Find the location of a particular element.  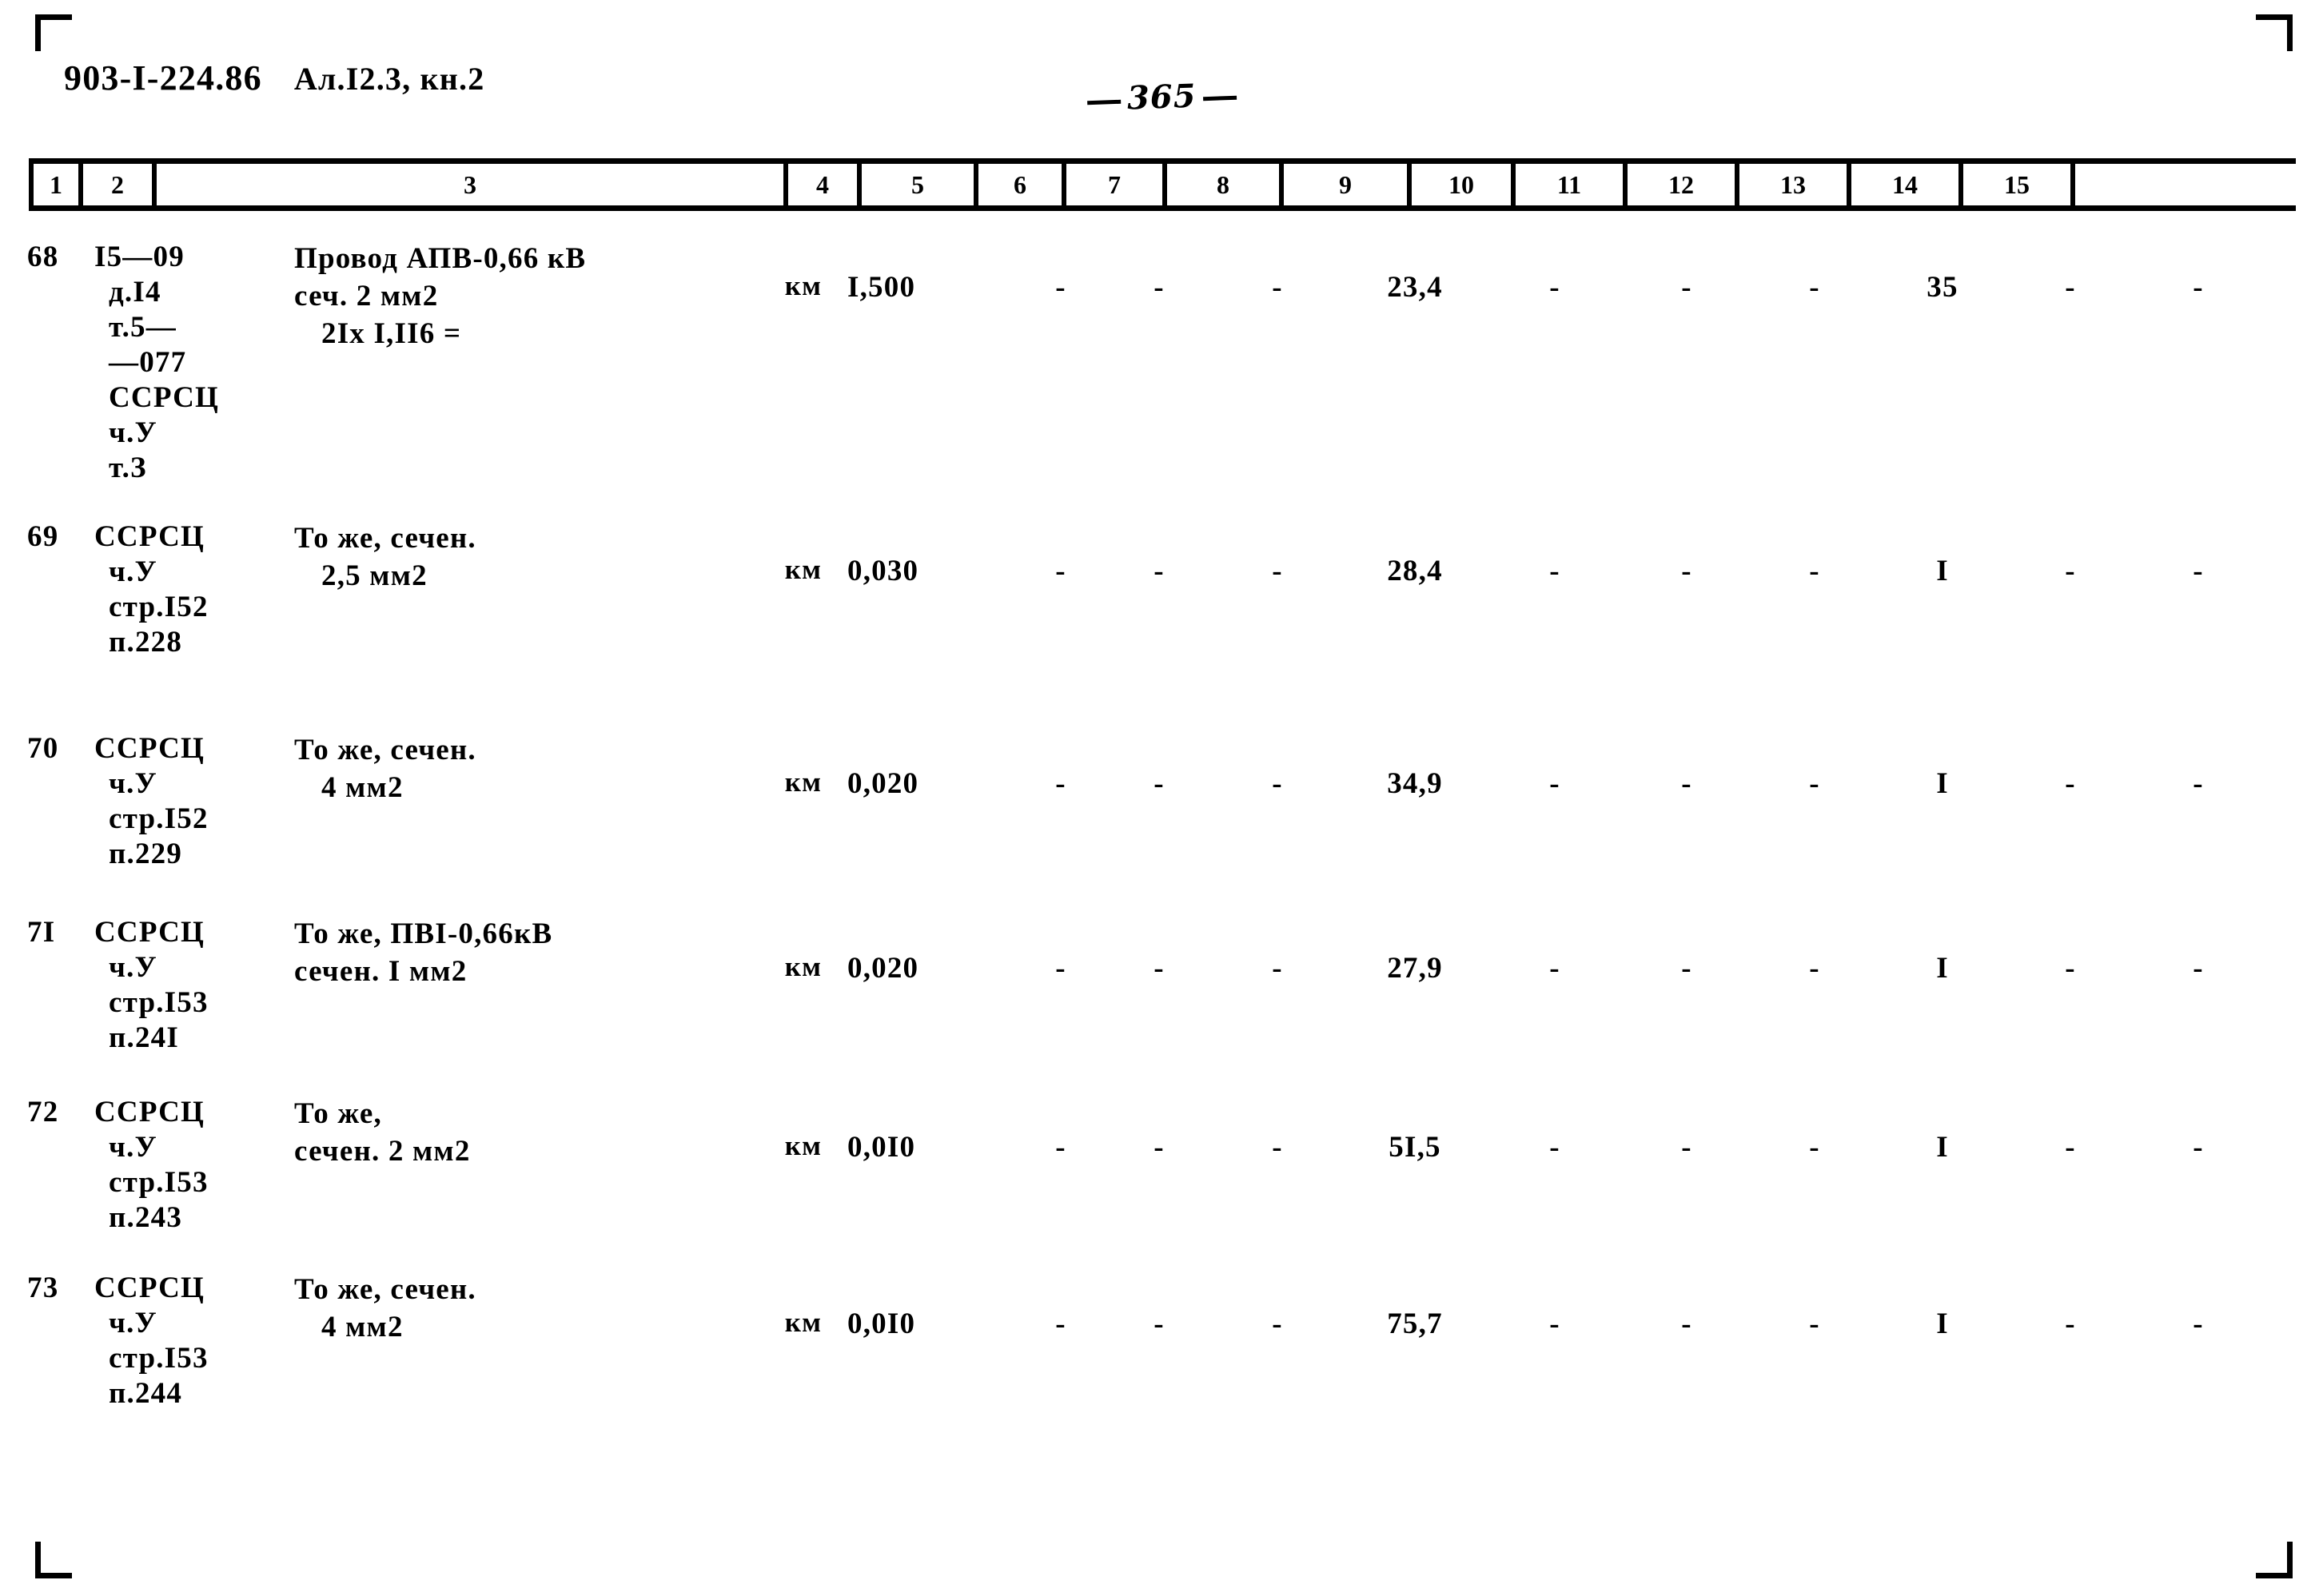

column-header-1: 1 is located at coordinates (56, 184).